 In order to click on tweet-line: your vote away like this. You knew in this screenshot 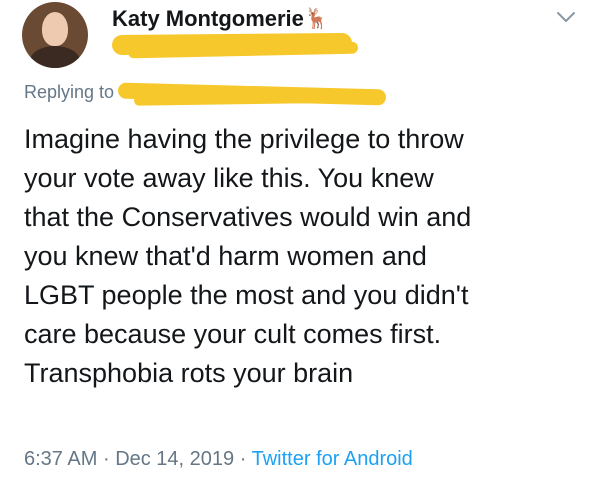, I will do `click(229, 178)`.